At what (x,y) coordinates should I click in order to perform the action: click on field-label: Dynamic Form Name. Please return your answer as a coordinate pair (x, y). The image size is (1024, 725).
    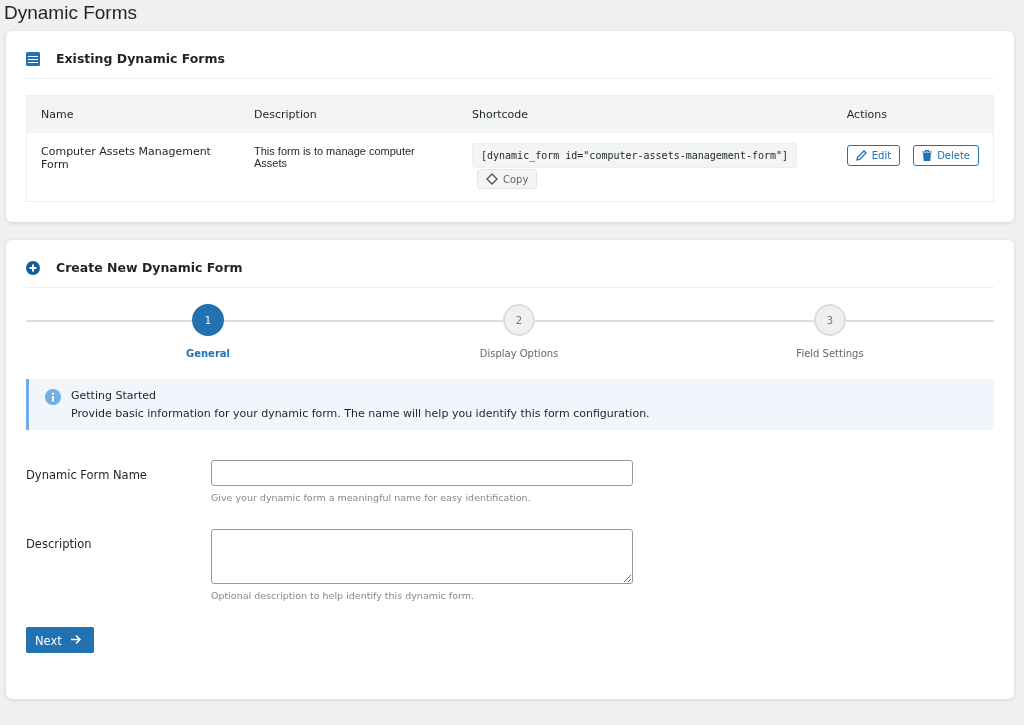
    Looking at the image, I should click on (87, 475).